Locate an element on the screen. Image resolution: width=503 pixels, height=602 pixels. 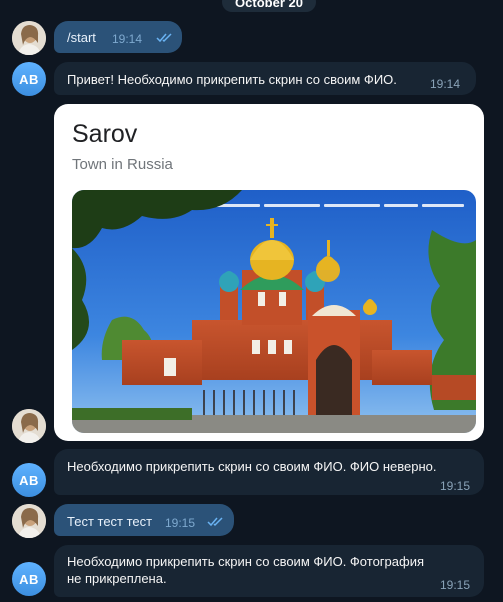
message-test: Тест тест тест 19:15 is located at coordinates (144, 520).